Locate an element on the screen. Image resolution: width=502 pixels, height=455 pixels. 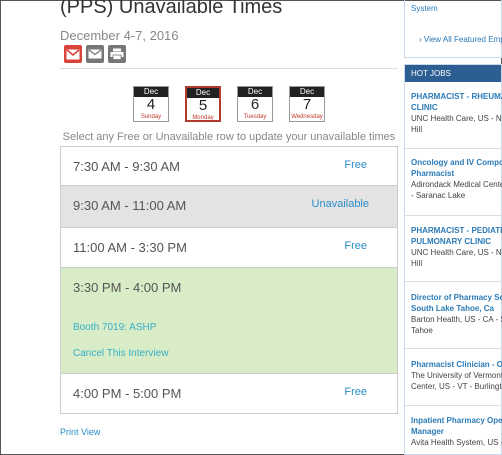
slot-time: 7:30 AM - 9:30 AM is located at coordinates (126, 166).